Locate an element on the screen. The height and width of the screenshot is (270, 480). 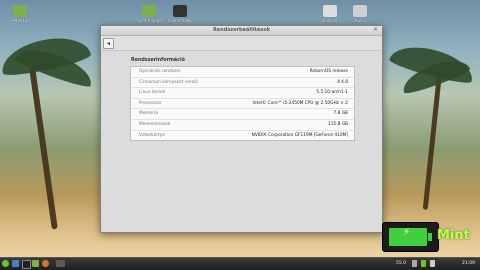
desktop-icon-computer: Számítógép is located at coordinates (180, 14).